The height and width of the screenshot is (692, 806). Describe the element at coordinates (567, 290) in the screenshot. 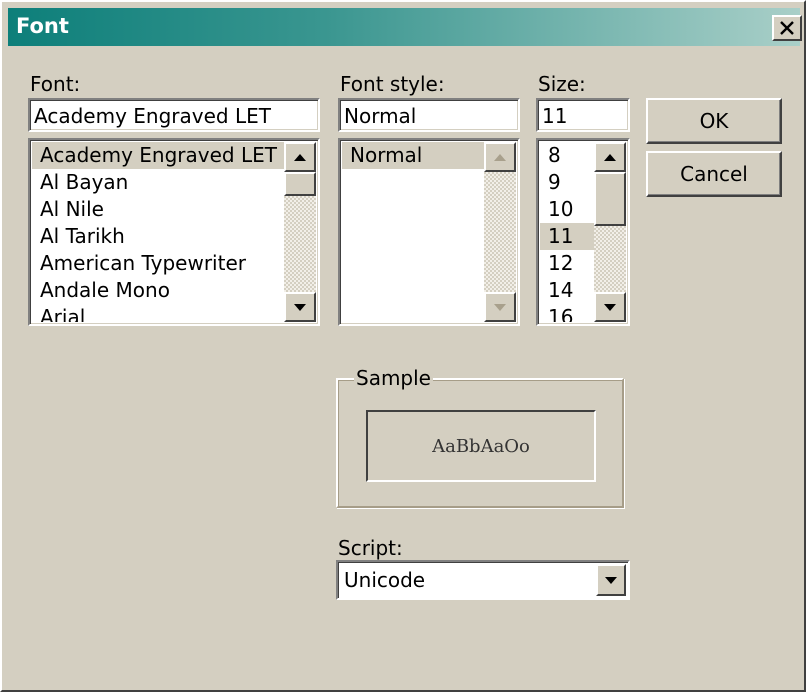

I see `size-list-item: 14` at that location.